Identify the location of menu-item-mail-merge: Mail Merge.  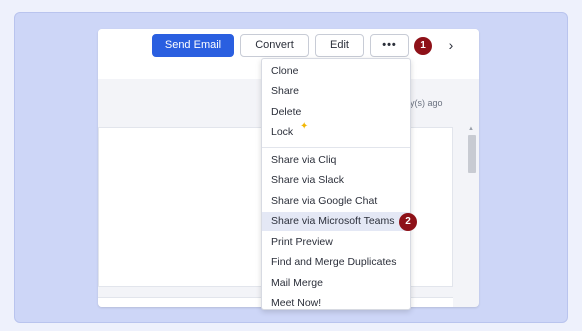
(336, 283).